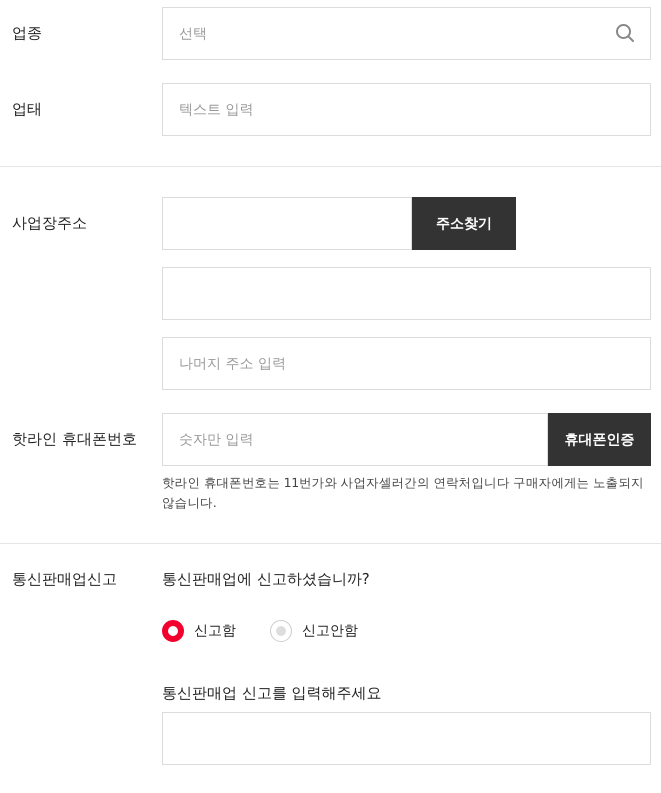 The height and width of the screenshot is (793, 661). I want to click on input-field: 나머지 주소 입력, so click(406, 363).